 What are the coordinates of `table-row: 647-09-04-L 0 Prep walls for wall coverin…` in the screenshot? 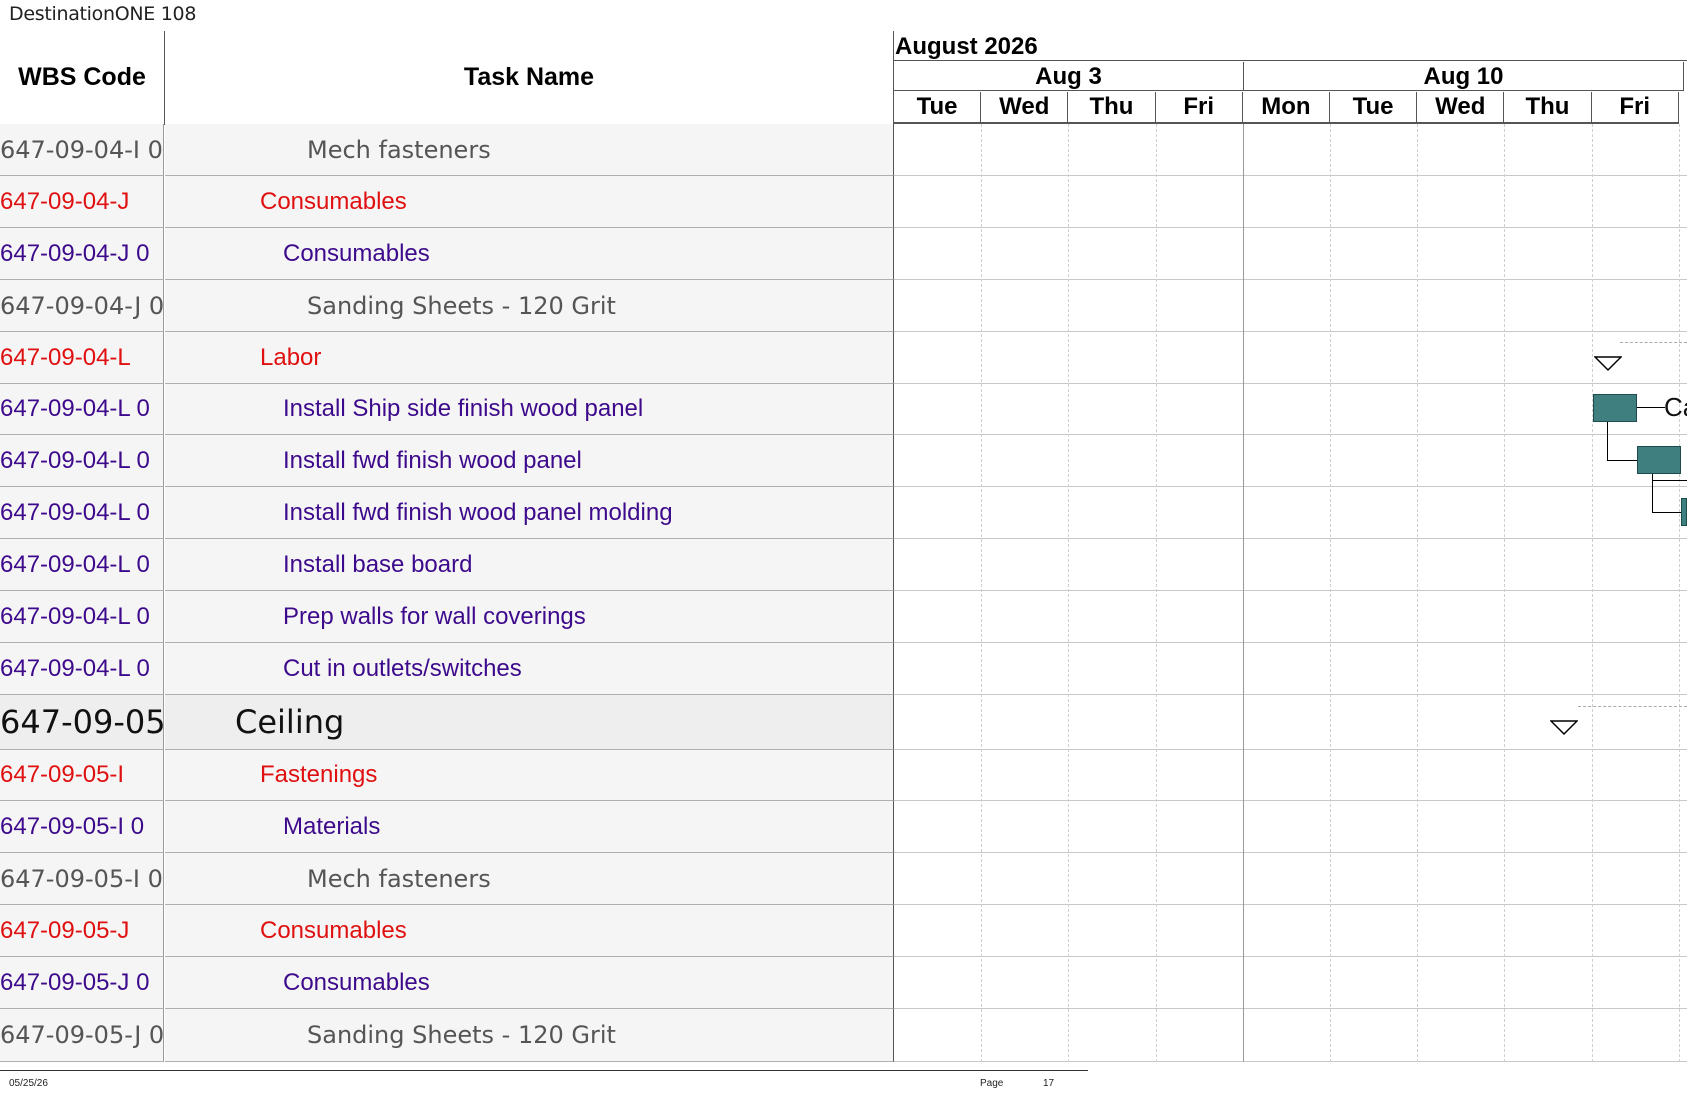 It's located at (843, 617).